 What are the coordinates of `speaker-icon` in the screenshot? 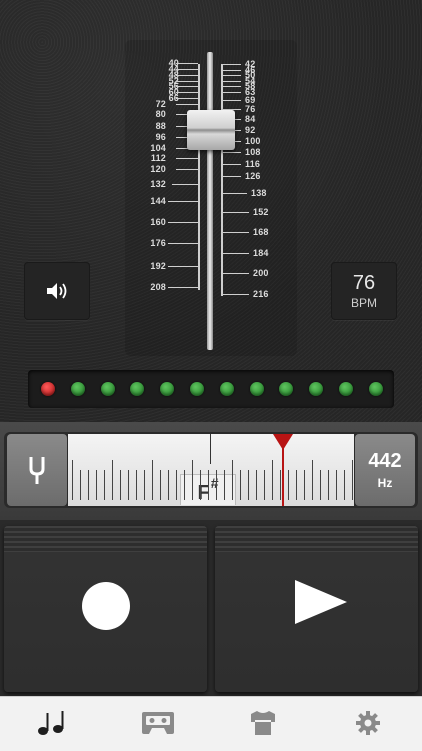 It's located at (57, 291).